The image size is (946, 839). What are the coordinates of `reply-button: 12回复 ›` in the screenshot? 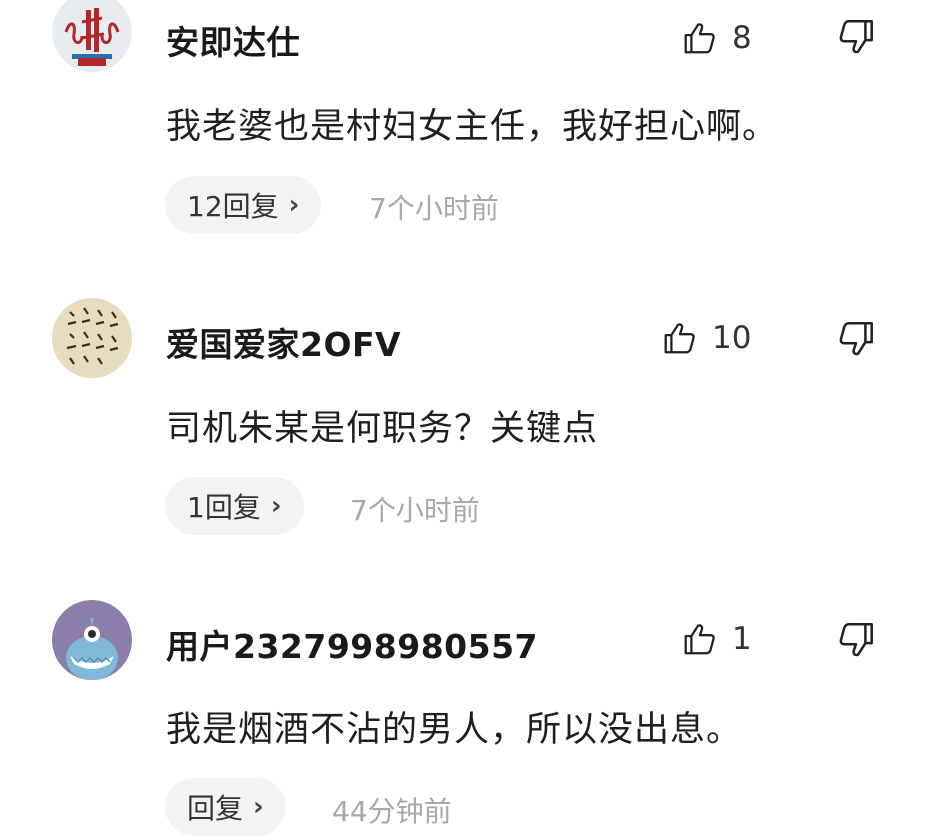 It's located at (243, 205).